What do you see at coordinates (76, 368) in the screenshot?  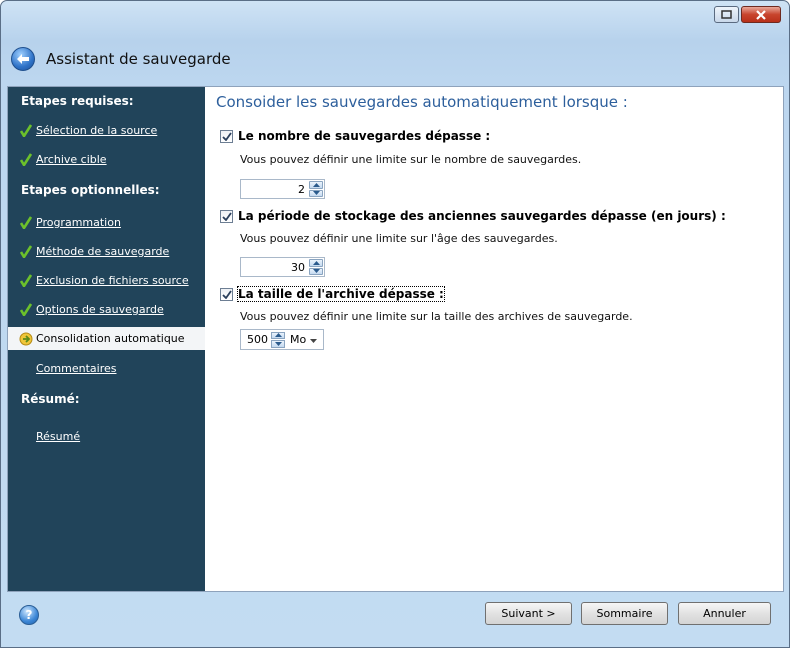 I see `sidebar-item-label: Commentaires` at bounding box center [76, 368].